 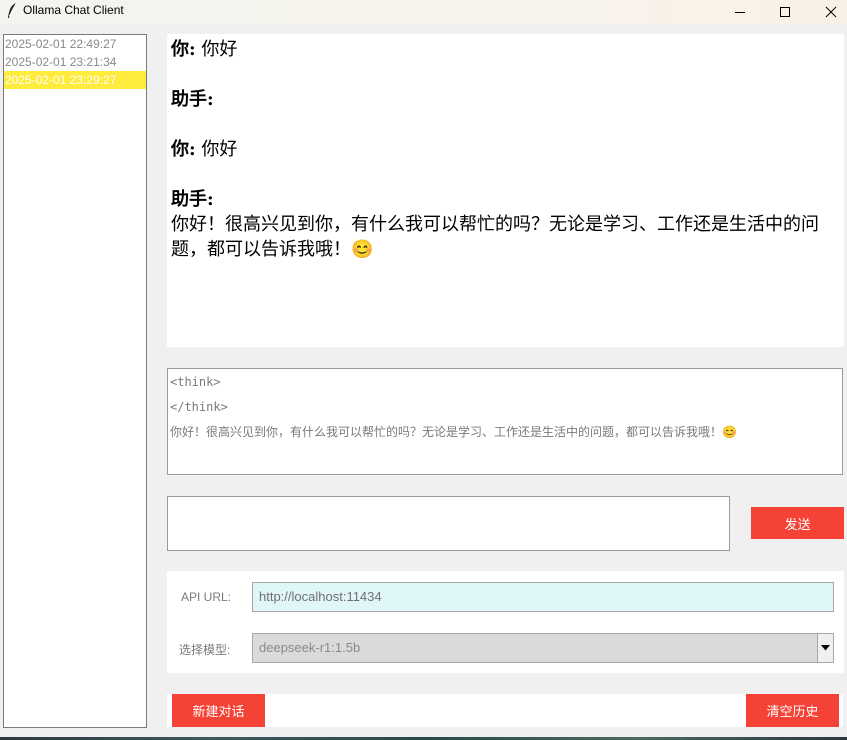 What do you see at coordinates (12, 11) in the screenshot?
I see `feather-icon` at bounding box center [12, 11].